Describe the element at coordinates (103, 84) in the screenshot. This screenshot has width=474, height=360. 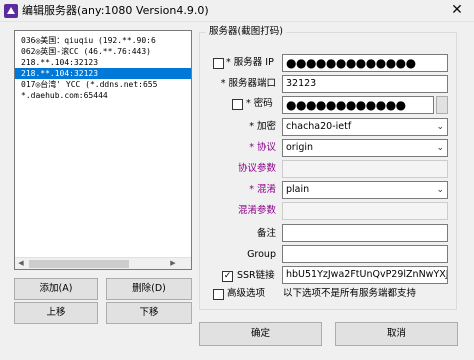
I see `list-item: 017◎台湾' YCC (*.ddns.net:655` at that location.